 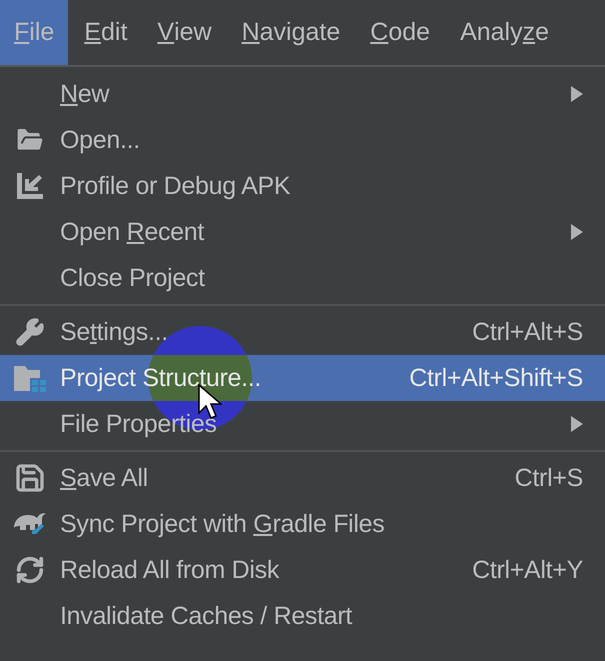 What do you see at coordinates (400, 32) in the screenshot?
I see `menu-bar-item: Code` at bounding box center [400, 32].